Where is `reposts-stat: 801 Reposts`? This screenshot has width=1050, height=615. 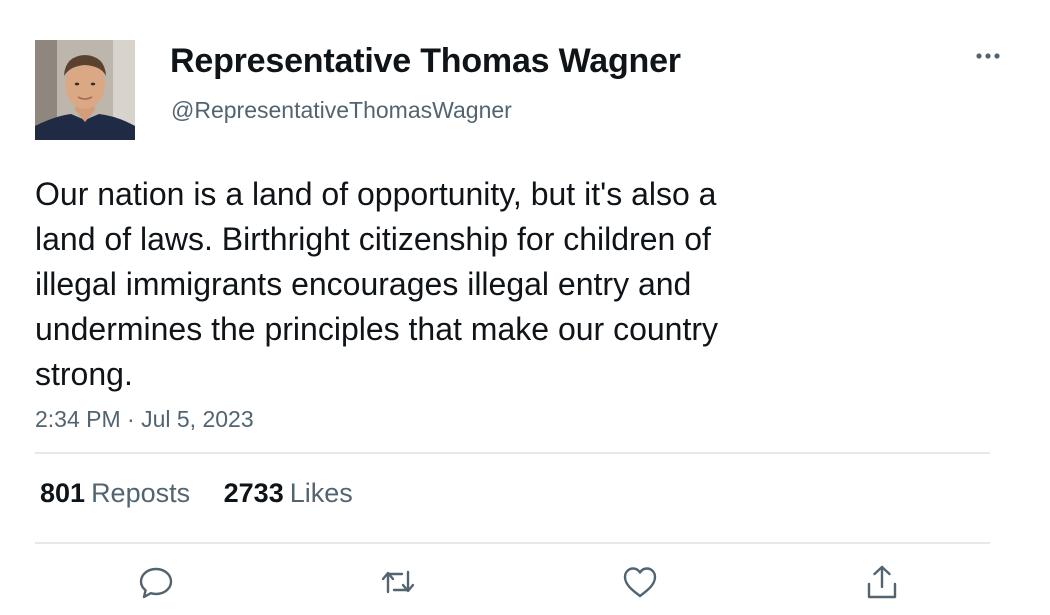 reposts-stat: 801 Reposts is located at coordinates (115, 493).